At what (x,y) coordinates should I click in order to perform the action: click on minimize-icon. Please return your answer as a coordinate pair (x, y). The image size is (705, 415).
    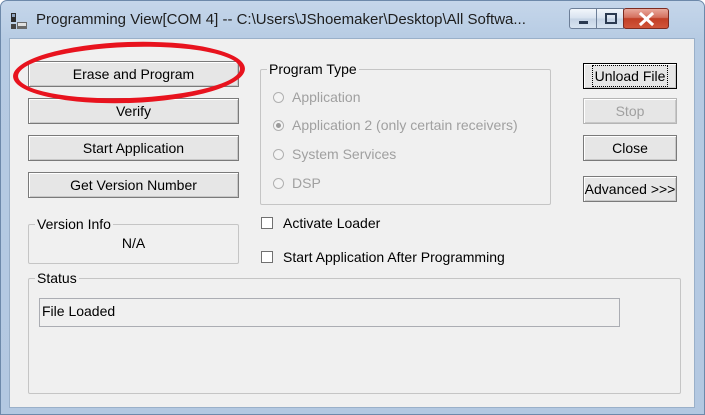
    Looking at the image, I should click on (583, 22).